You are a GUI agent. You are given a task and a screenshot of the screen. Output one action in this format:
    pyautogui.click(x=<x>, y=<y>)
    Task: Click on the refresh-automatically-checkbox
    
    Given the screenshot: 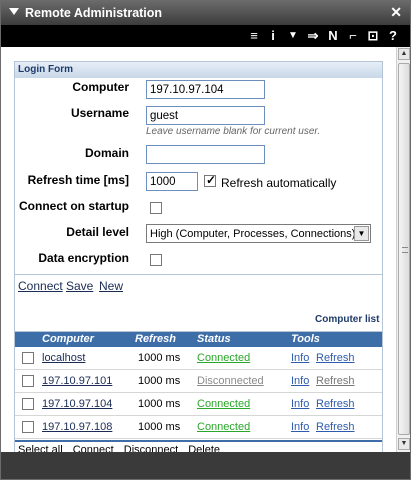 What is the action you would take?
    pyautogui.click(x=210, y=180)
    